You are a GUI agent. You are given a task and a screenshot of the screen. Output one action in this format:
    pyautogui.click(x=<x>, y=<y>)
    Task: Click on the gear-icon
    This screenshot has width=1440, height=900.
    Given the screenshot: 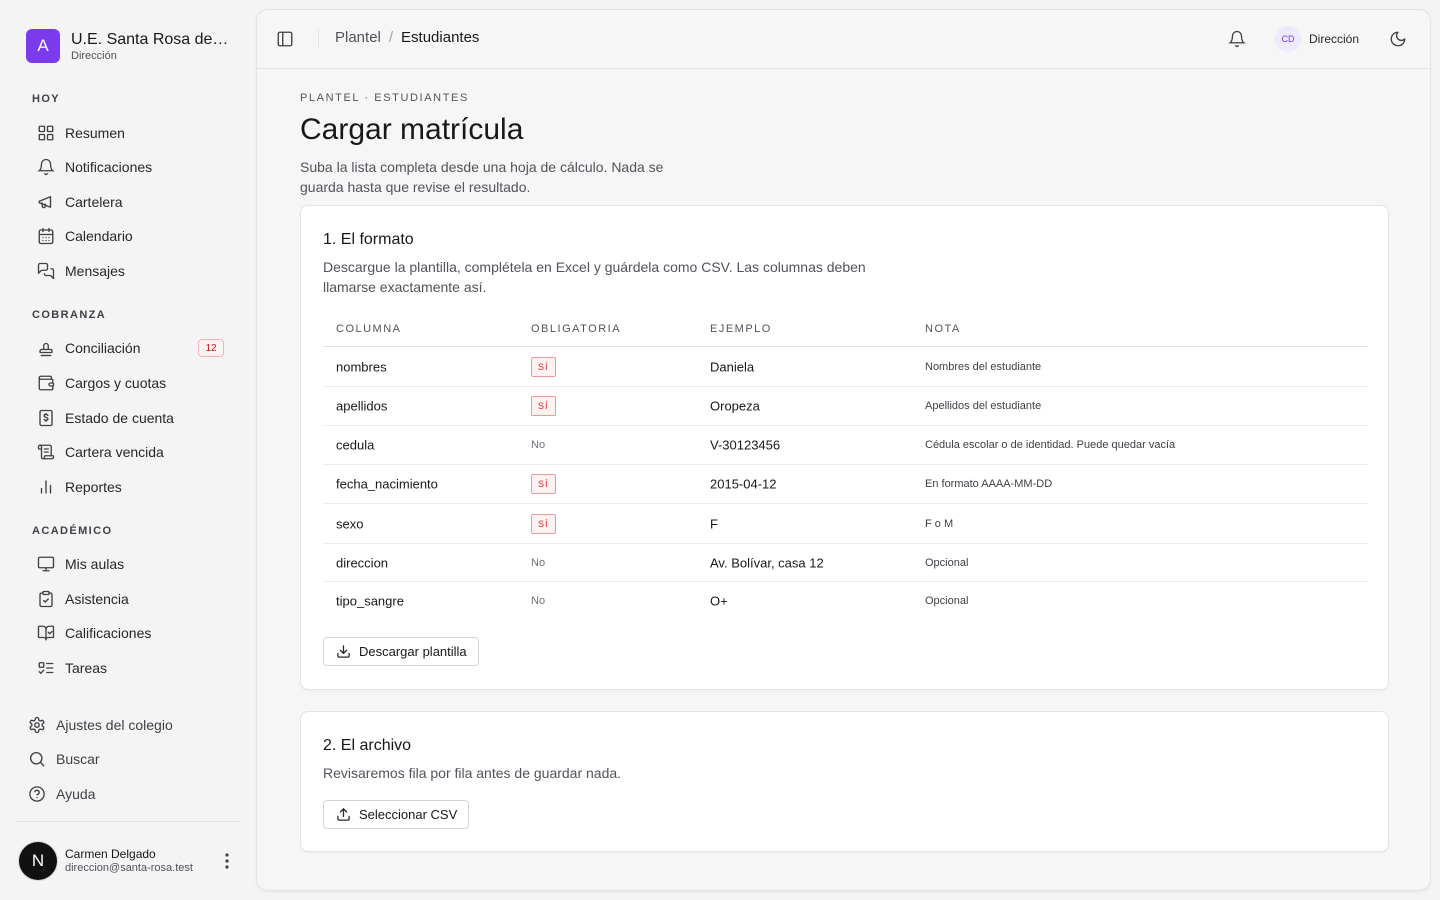 What is the action you would take?
    pyautogui.click(x=37, y=725)
    